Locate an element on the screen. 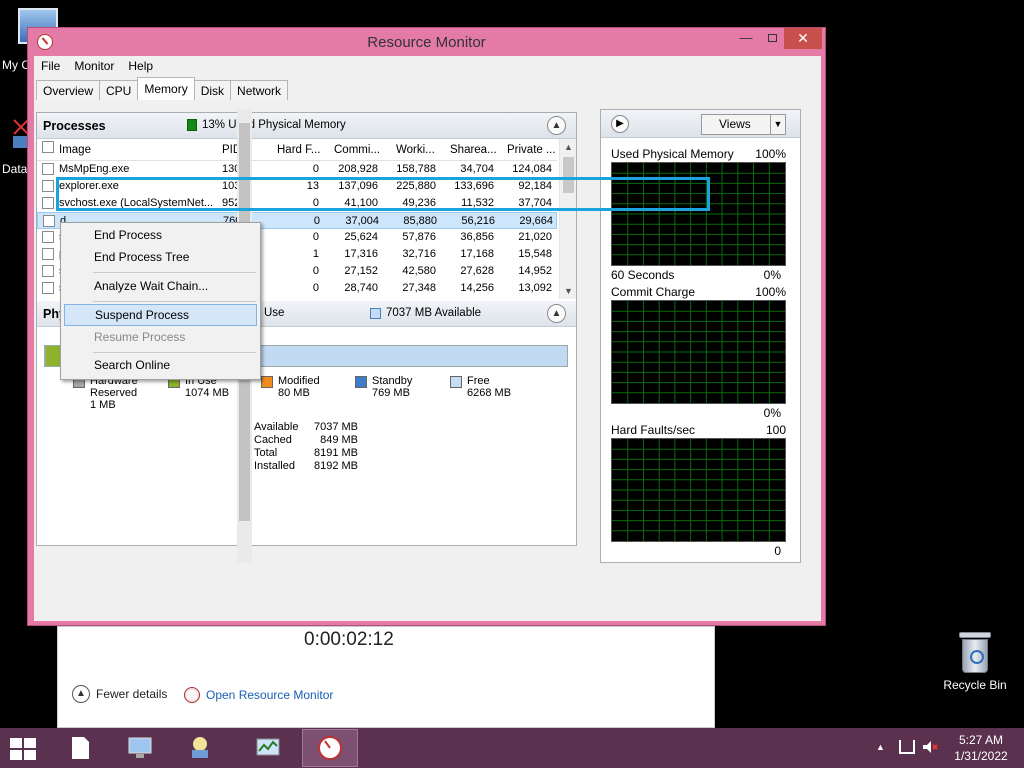 Image resolution: width=1024 pixels, height=768 pixels. collapse-processes-button: ▲ is located at coordinates (556, 125).